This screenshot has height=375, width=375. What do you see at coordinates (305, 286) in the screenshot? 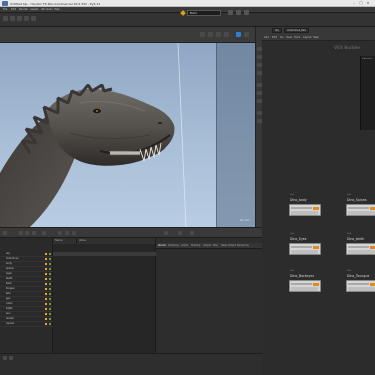
I see `node-dino-backeyes` at bounding box center [305, 286].